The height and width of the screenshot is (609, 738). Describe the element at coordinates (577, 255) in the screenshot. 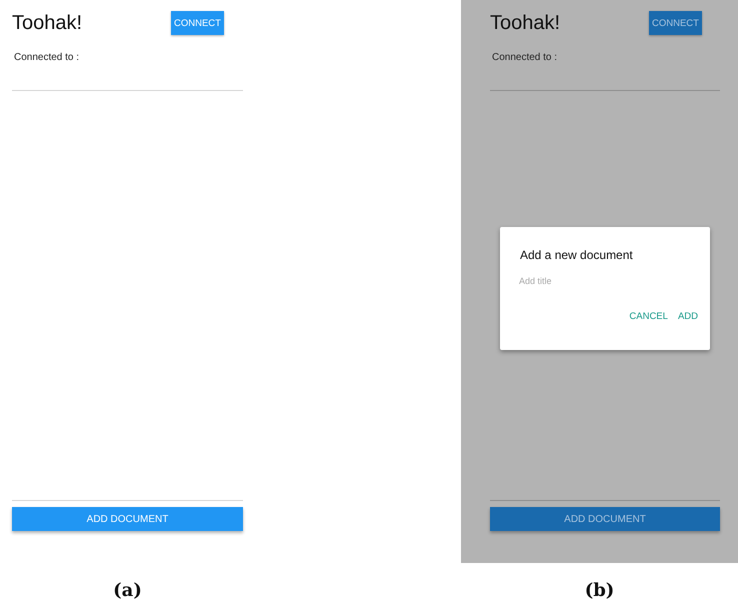

I see `dialog-title: Add a new document` at that location.